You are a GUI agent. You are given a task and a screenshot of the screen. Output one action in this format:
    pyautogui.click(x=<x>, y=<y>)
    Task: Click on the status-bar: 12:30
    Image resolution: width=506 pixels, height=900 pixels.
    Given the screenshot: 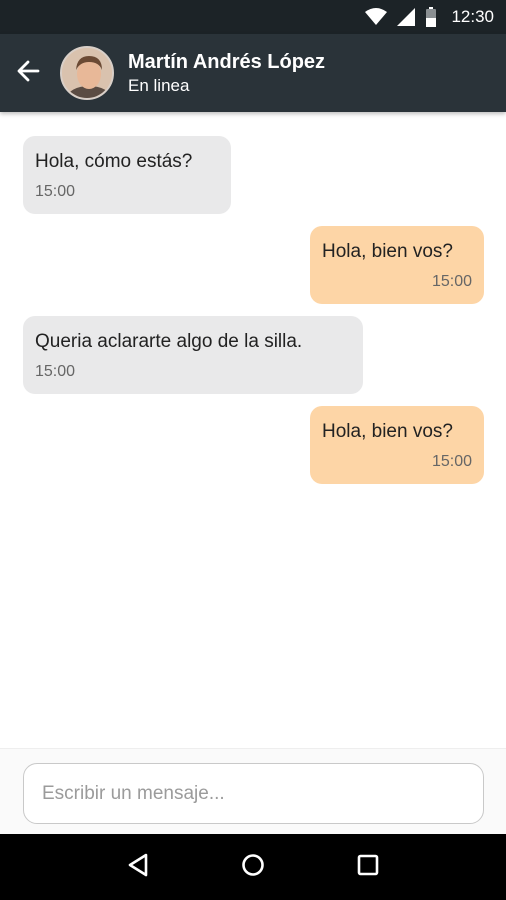 What is the action you would take?
    pyautogui.click(x=253, y=17)
    